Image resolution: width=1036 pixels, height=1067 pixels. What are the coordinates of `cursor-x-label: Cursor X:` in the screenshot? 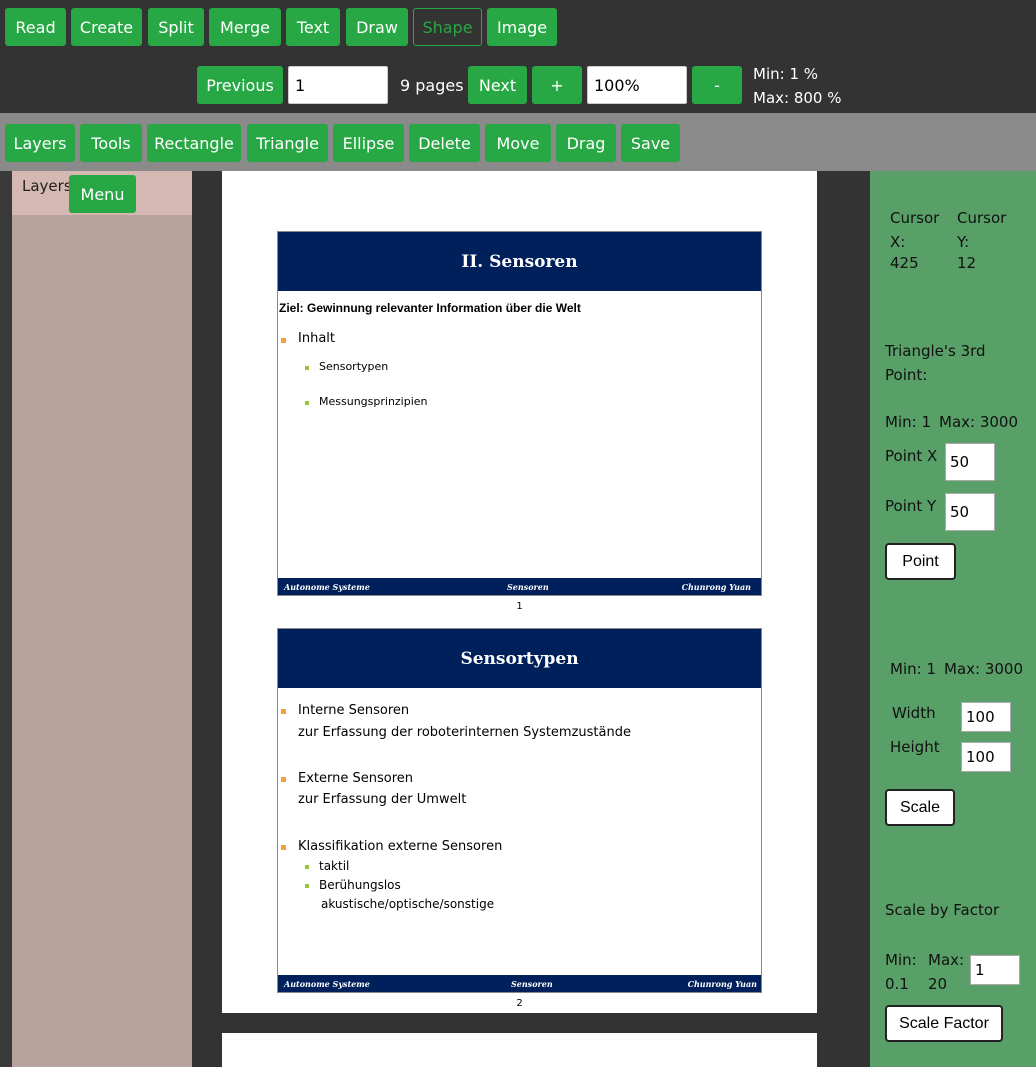 It's located at (915, 230).